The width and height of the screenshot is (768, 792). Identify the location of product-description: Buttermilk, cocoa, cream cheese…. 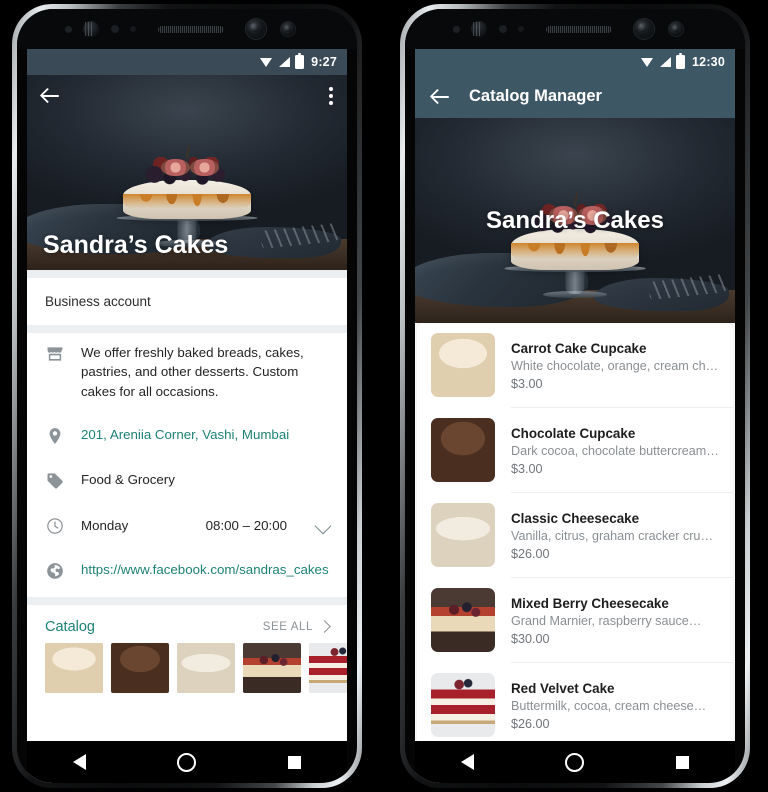
(609, 706).